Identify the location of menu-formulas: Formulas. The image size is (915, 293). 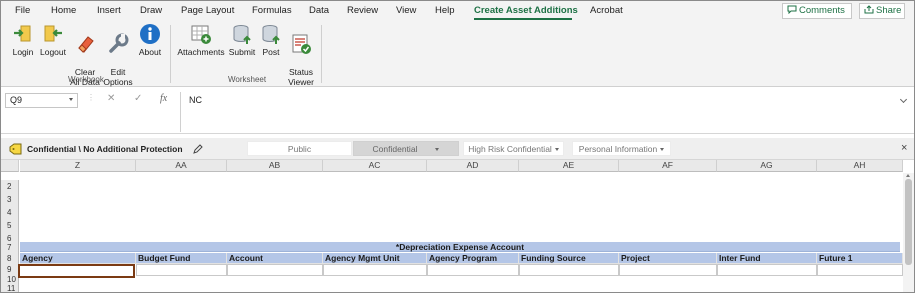
(272, 10).